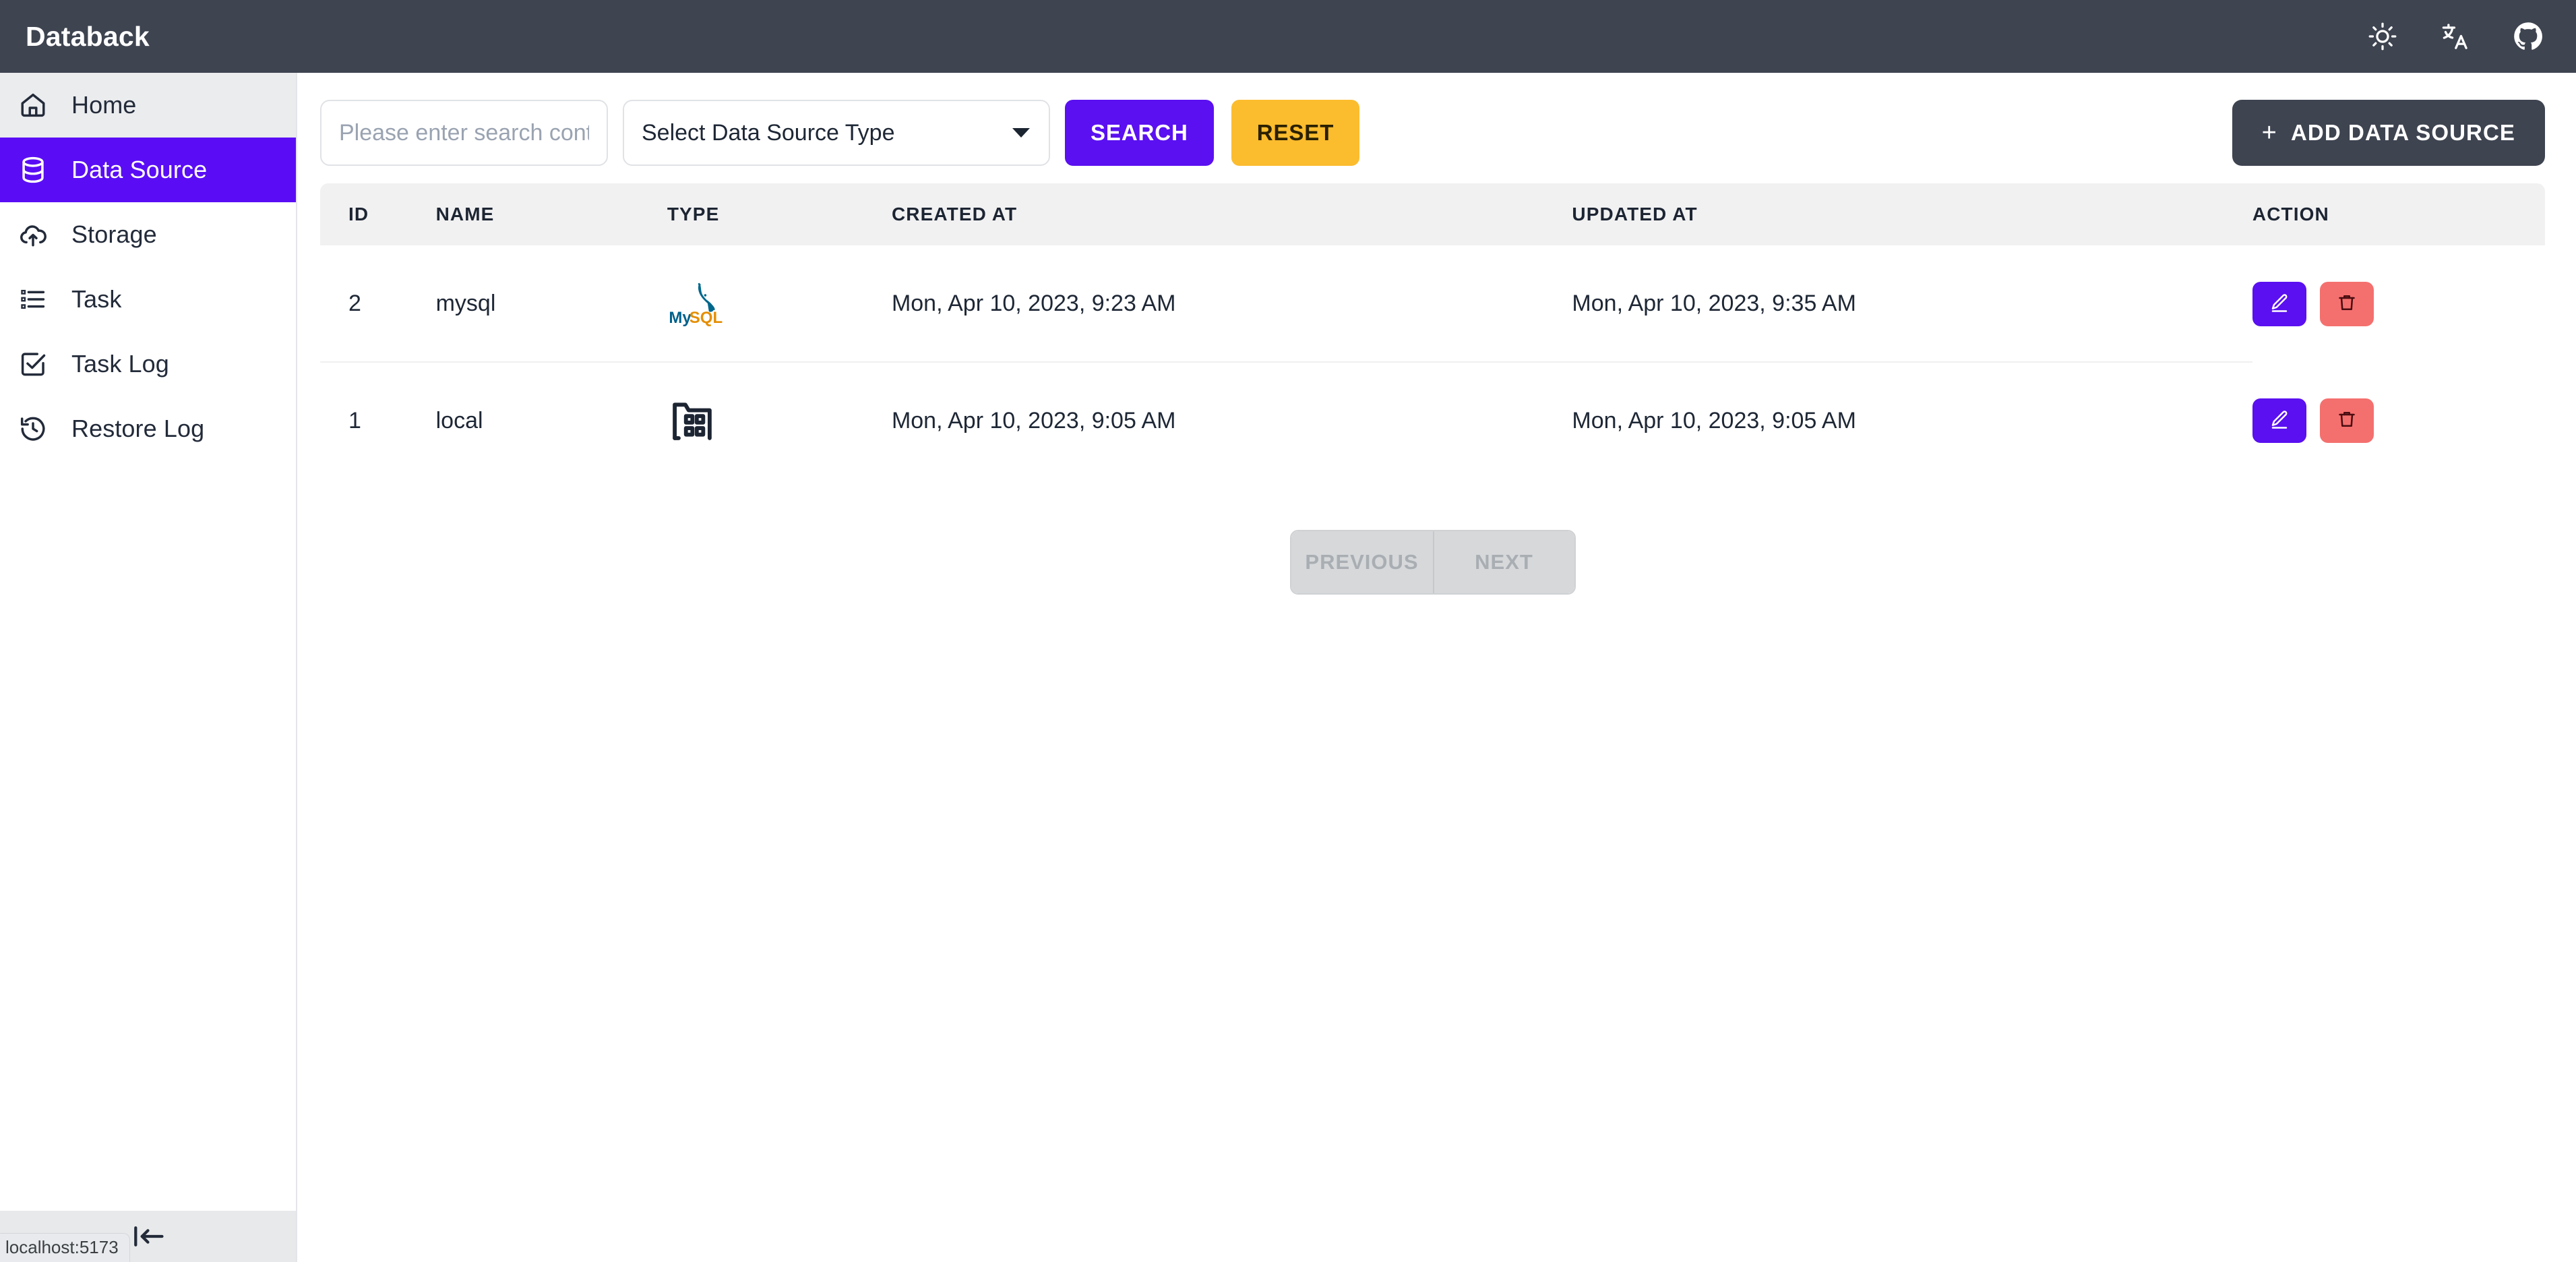 The width and height of the screenshot is (2576, 1262). I want to click on cell-id: 1, so click(355, 420).